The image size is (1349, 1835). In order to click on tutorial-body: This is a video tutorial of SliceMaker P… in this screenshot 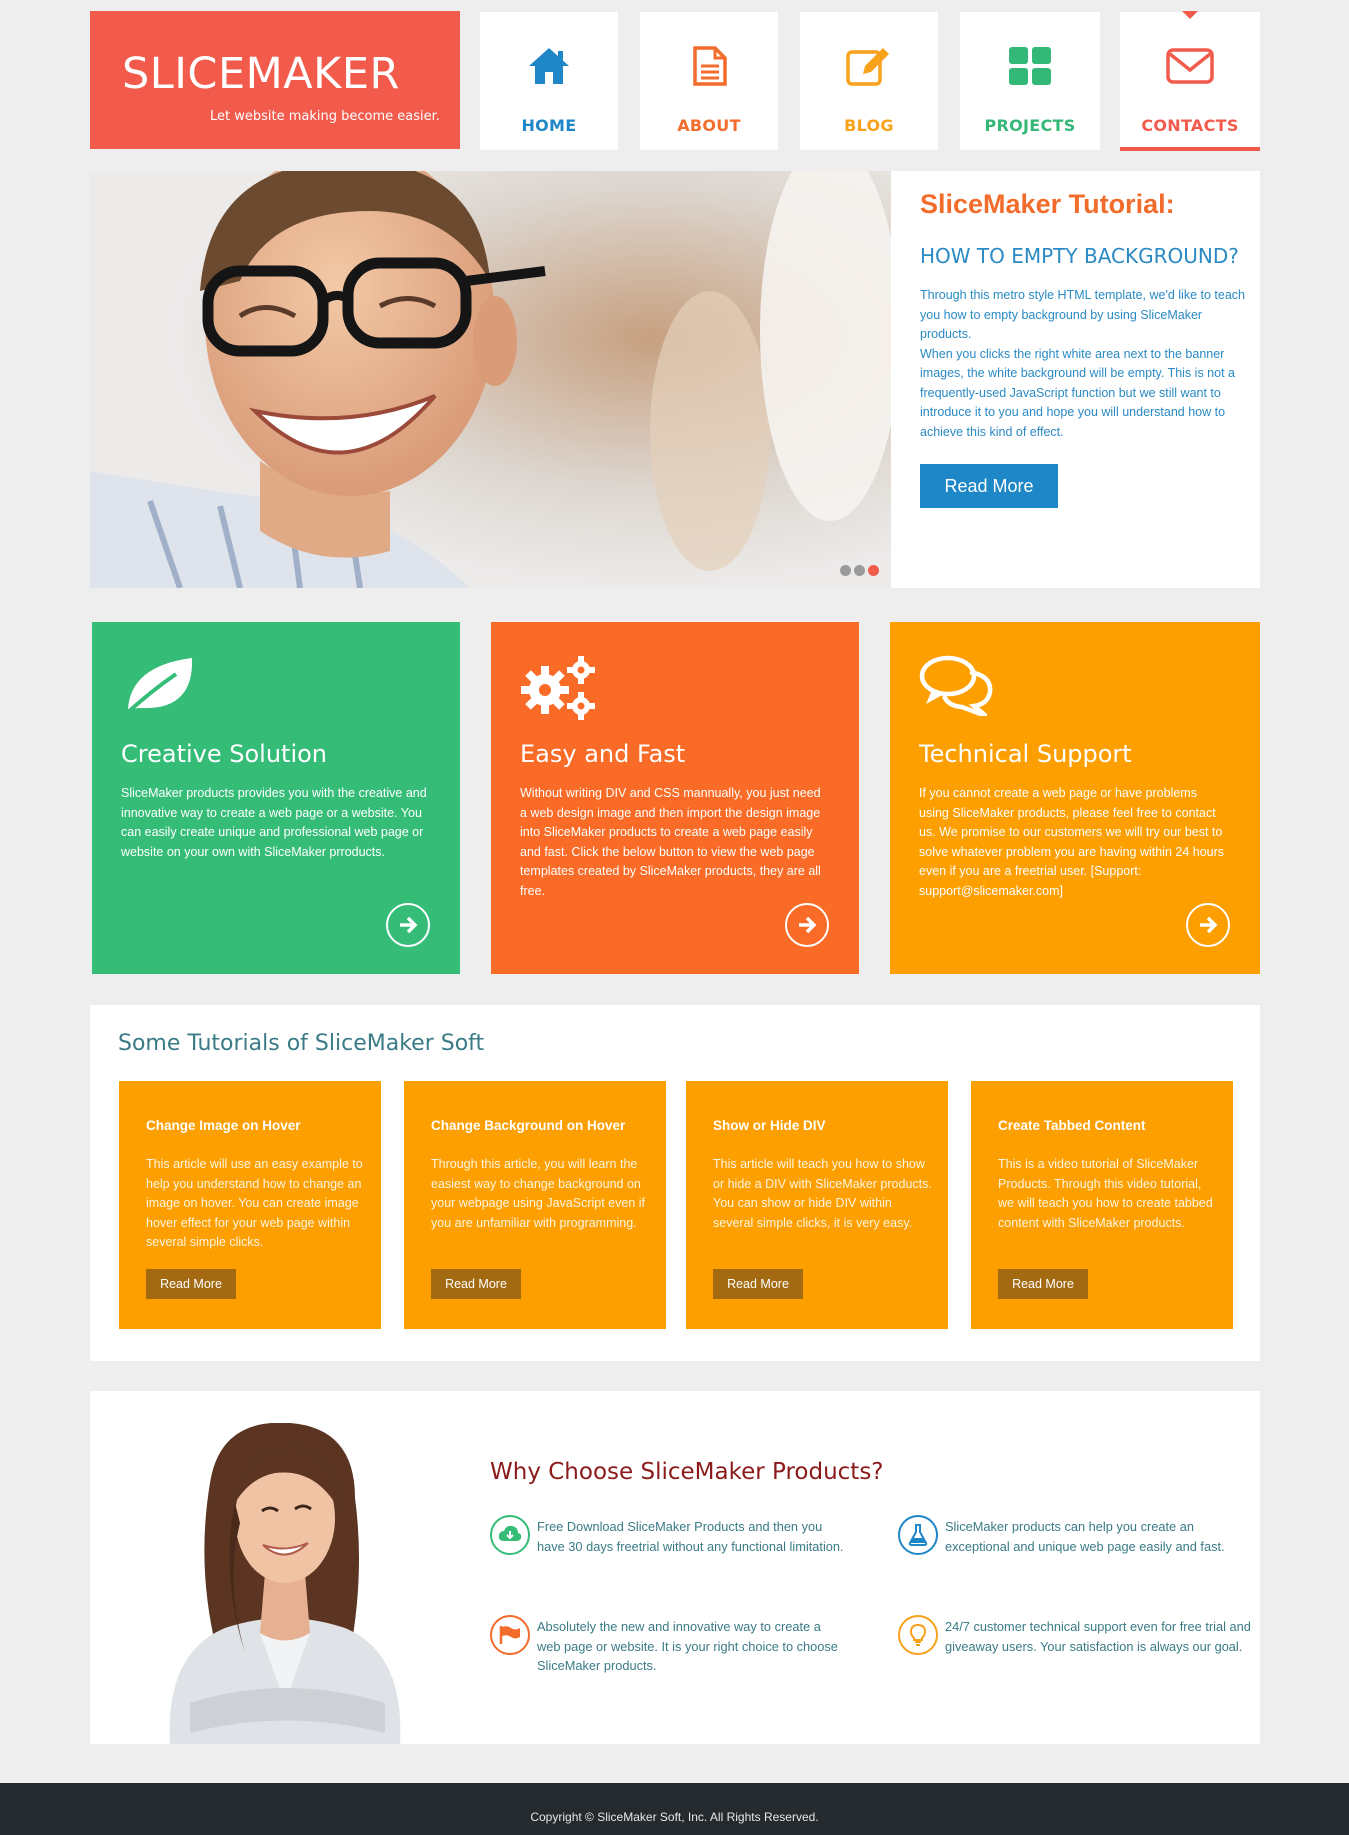, I will do `click(1105, 1193)`.